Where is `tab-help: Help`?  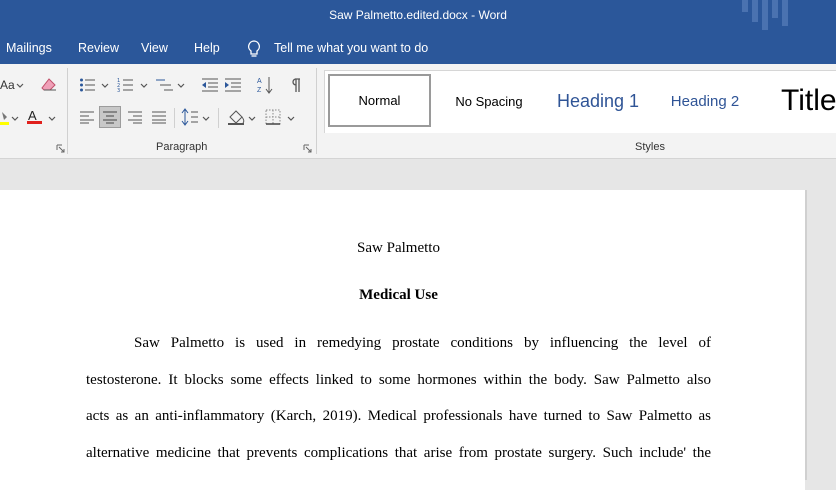 tab-help: Help is located at coordinates (207, 48).